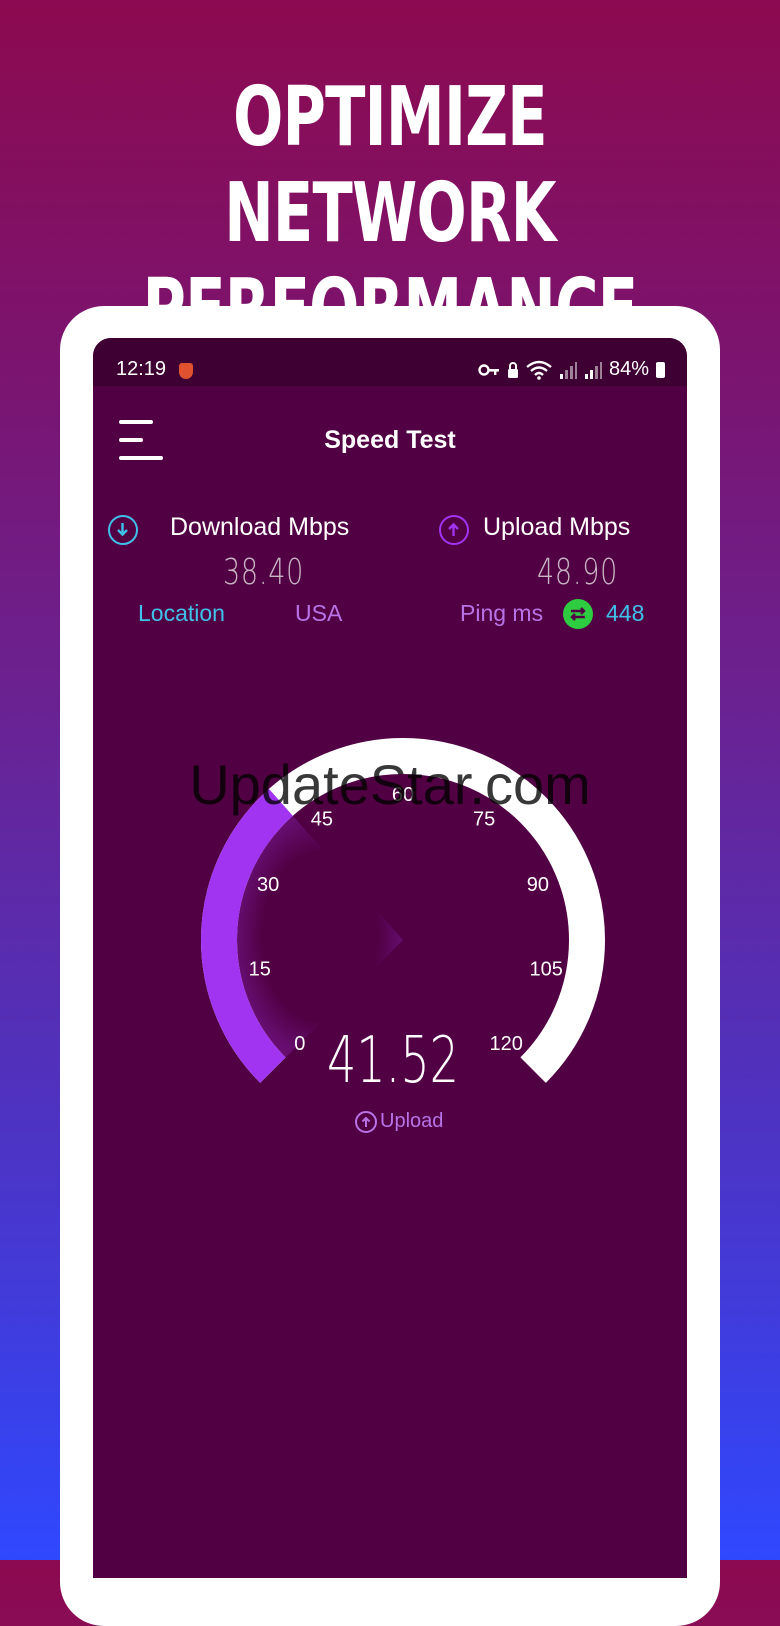 This screenshot has height=1626, width=780. Describe the element at coordinates (506, 1044) in the screenshot. I see `gauge-tick-label: 120` at that location.